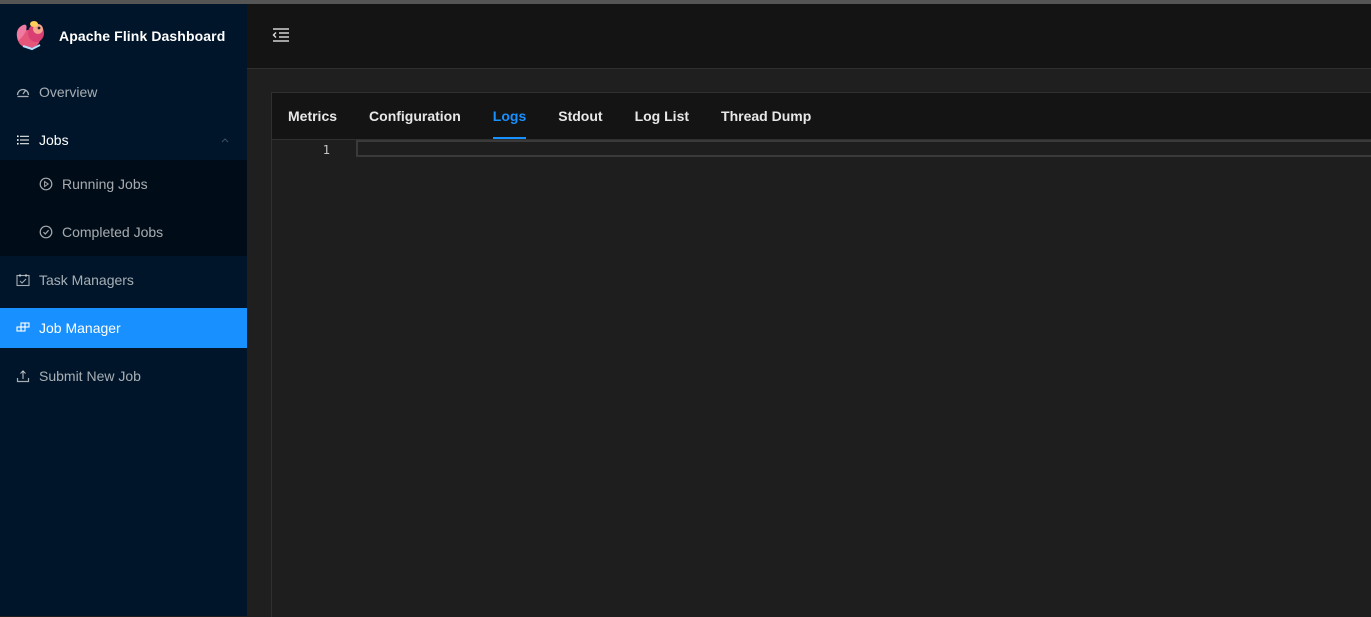 Image resolution: width=1371 pixels, height=617 pixels. I want to click on tab-logs: Logs, so click(509, 116).